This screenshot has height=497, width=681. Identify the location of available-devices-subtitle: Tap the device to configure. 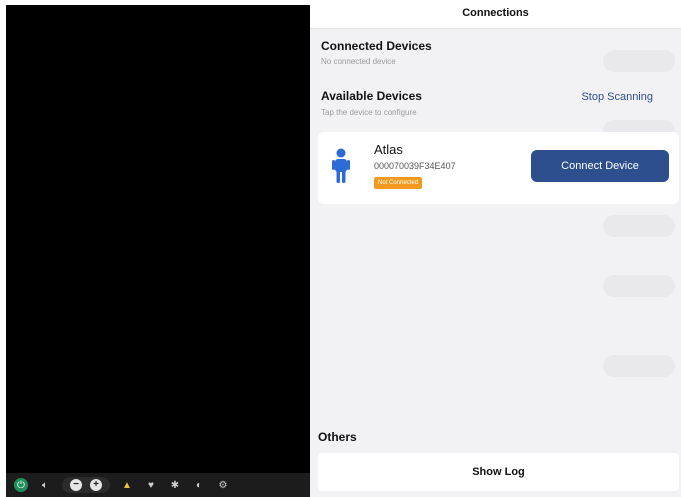
(369, 112).